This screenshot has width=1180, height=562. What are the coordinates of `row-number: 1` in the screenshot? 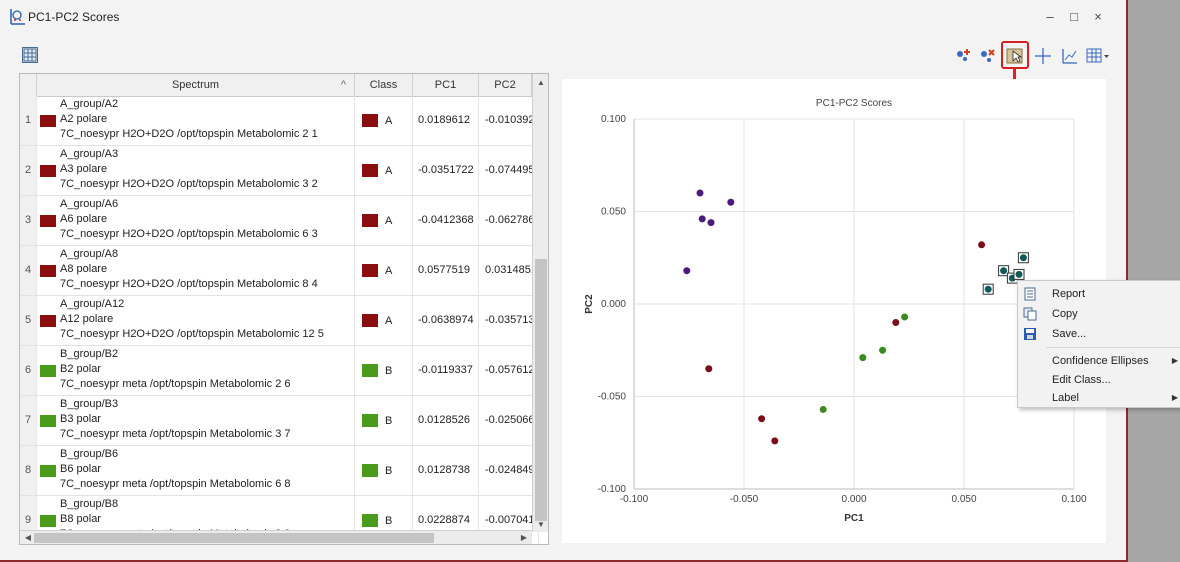 It's located at (28, 120).